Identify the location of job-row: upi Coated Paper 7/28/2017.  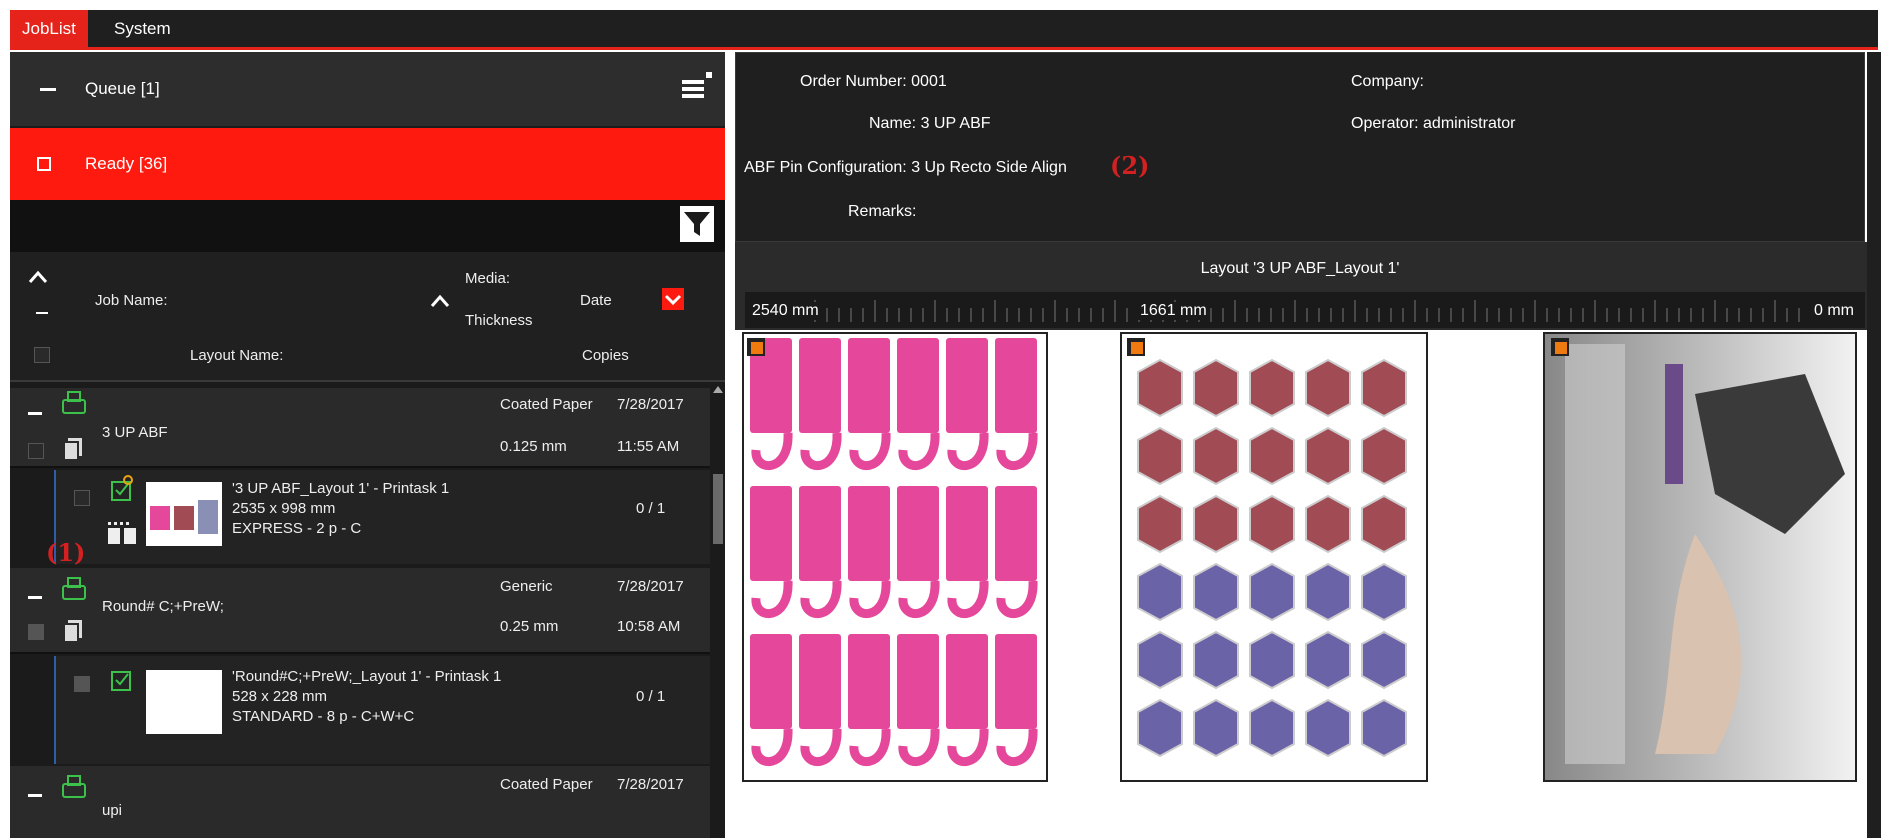
(360, 802).